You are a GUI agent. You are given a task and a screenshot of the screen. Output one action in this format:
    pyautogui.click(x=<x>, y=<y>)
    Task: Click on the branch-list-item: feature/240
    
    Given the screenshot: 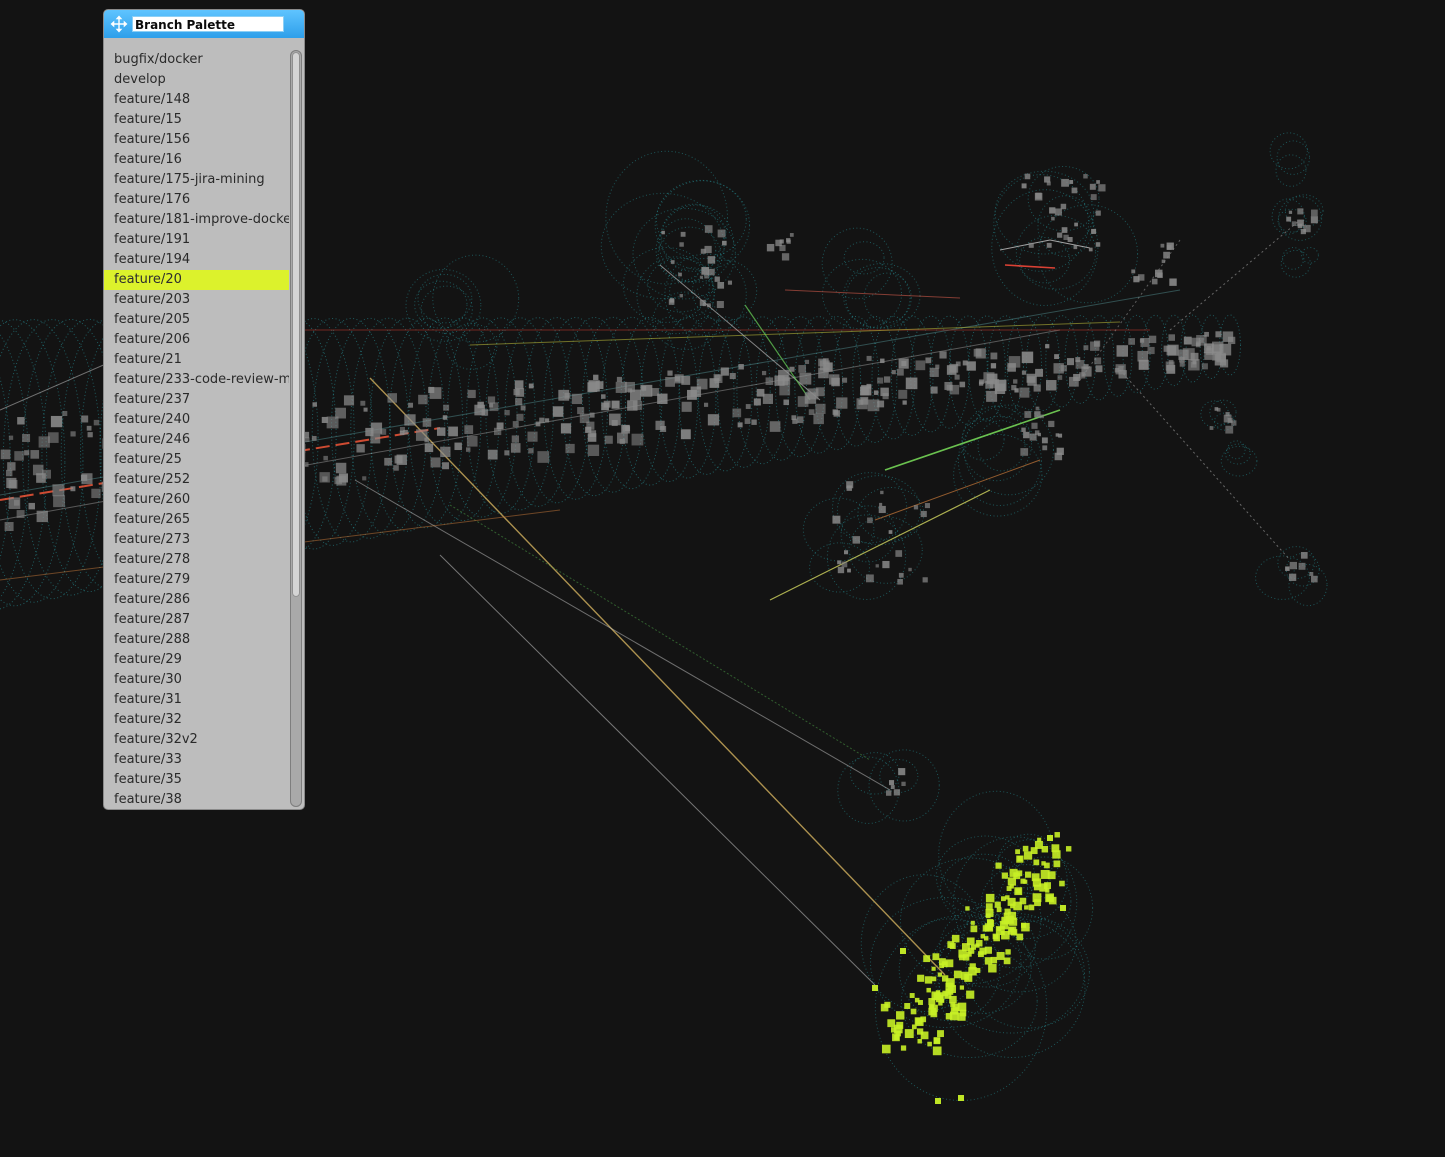 What is the action you would take?
    pyautogui.click(x=196, y=420)
    